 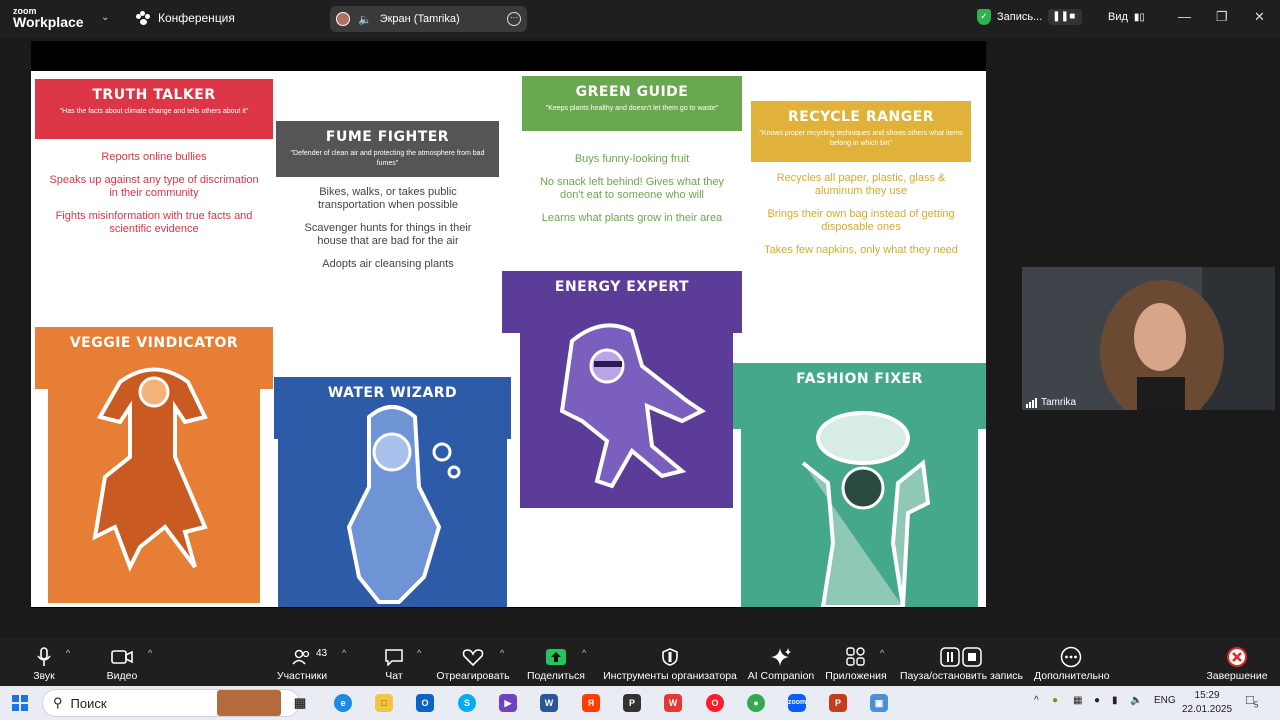 I want to click on stop-recording-icon: ■, so click(x=1072, y=17).